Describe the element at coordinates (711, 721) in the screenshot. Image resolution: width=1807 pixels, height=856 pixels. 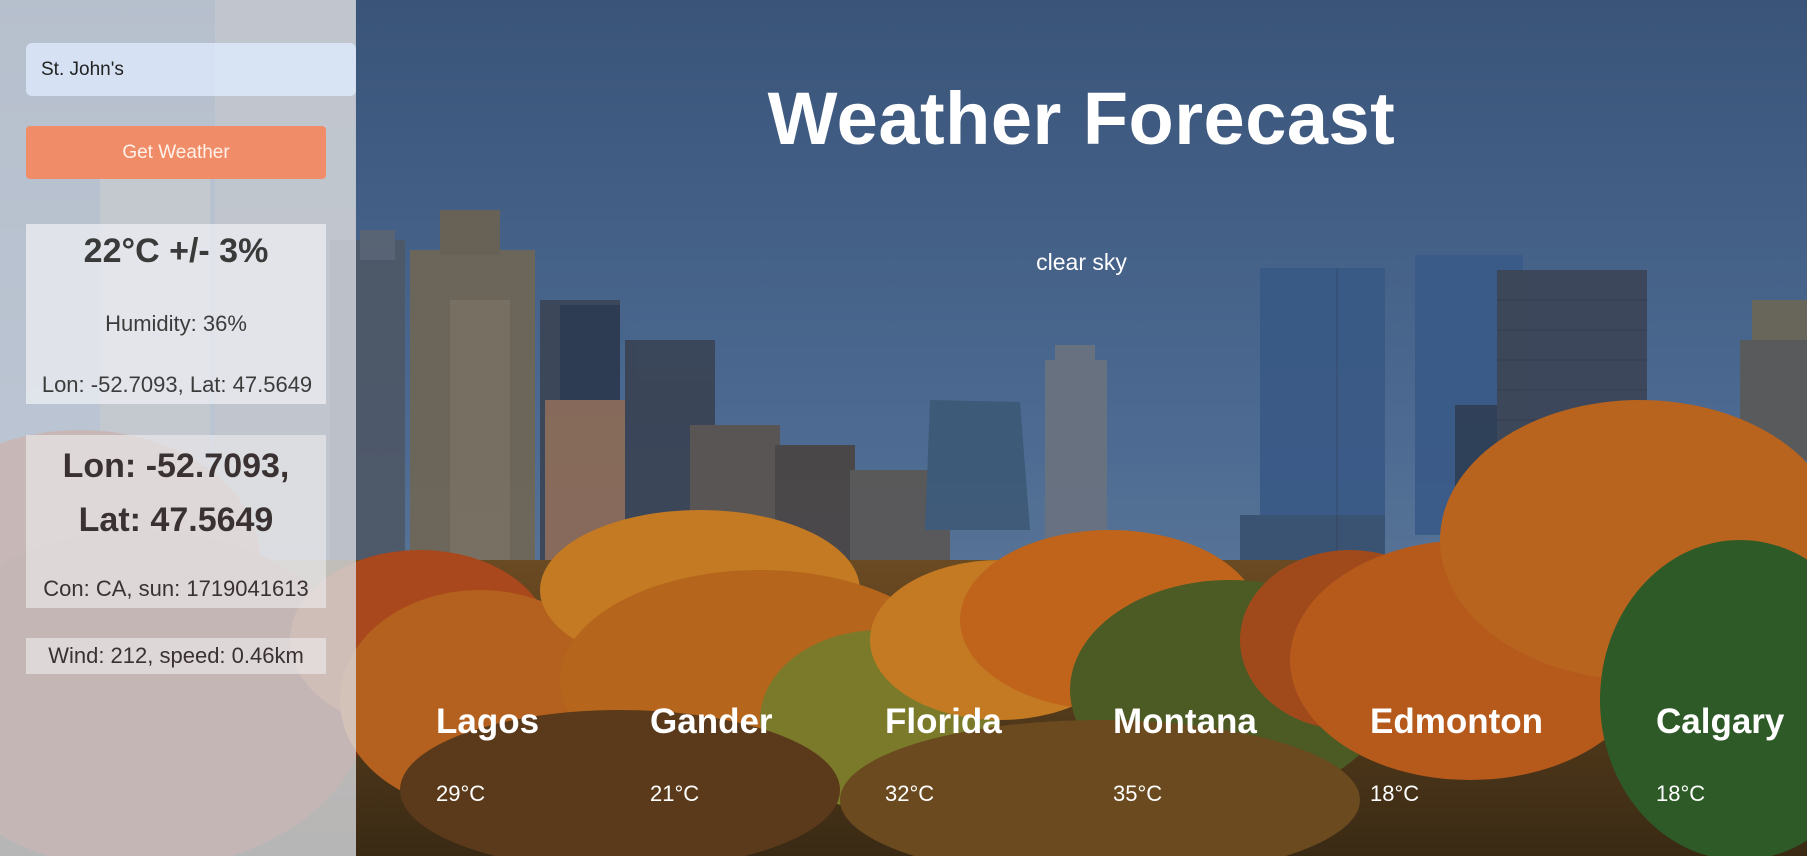
I see `city-name: Gander` at that location.